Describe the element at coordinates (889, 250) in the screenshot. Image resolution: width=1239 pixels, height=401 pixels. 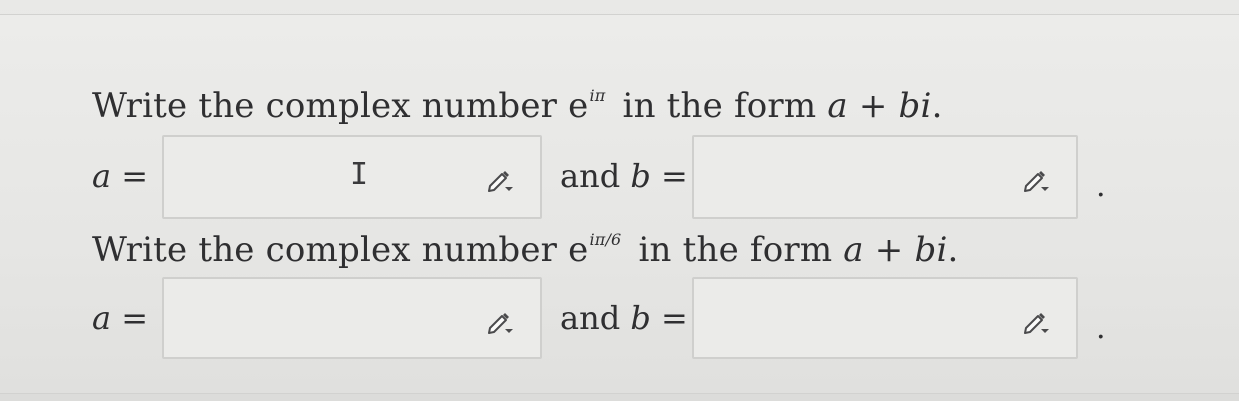
I see `question-2-plus: +` at that location.